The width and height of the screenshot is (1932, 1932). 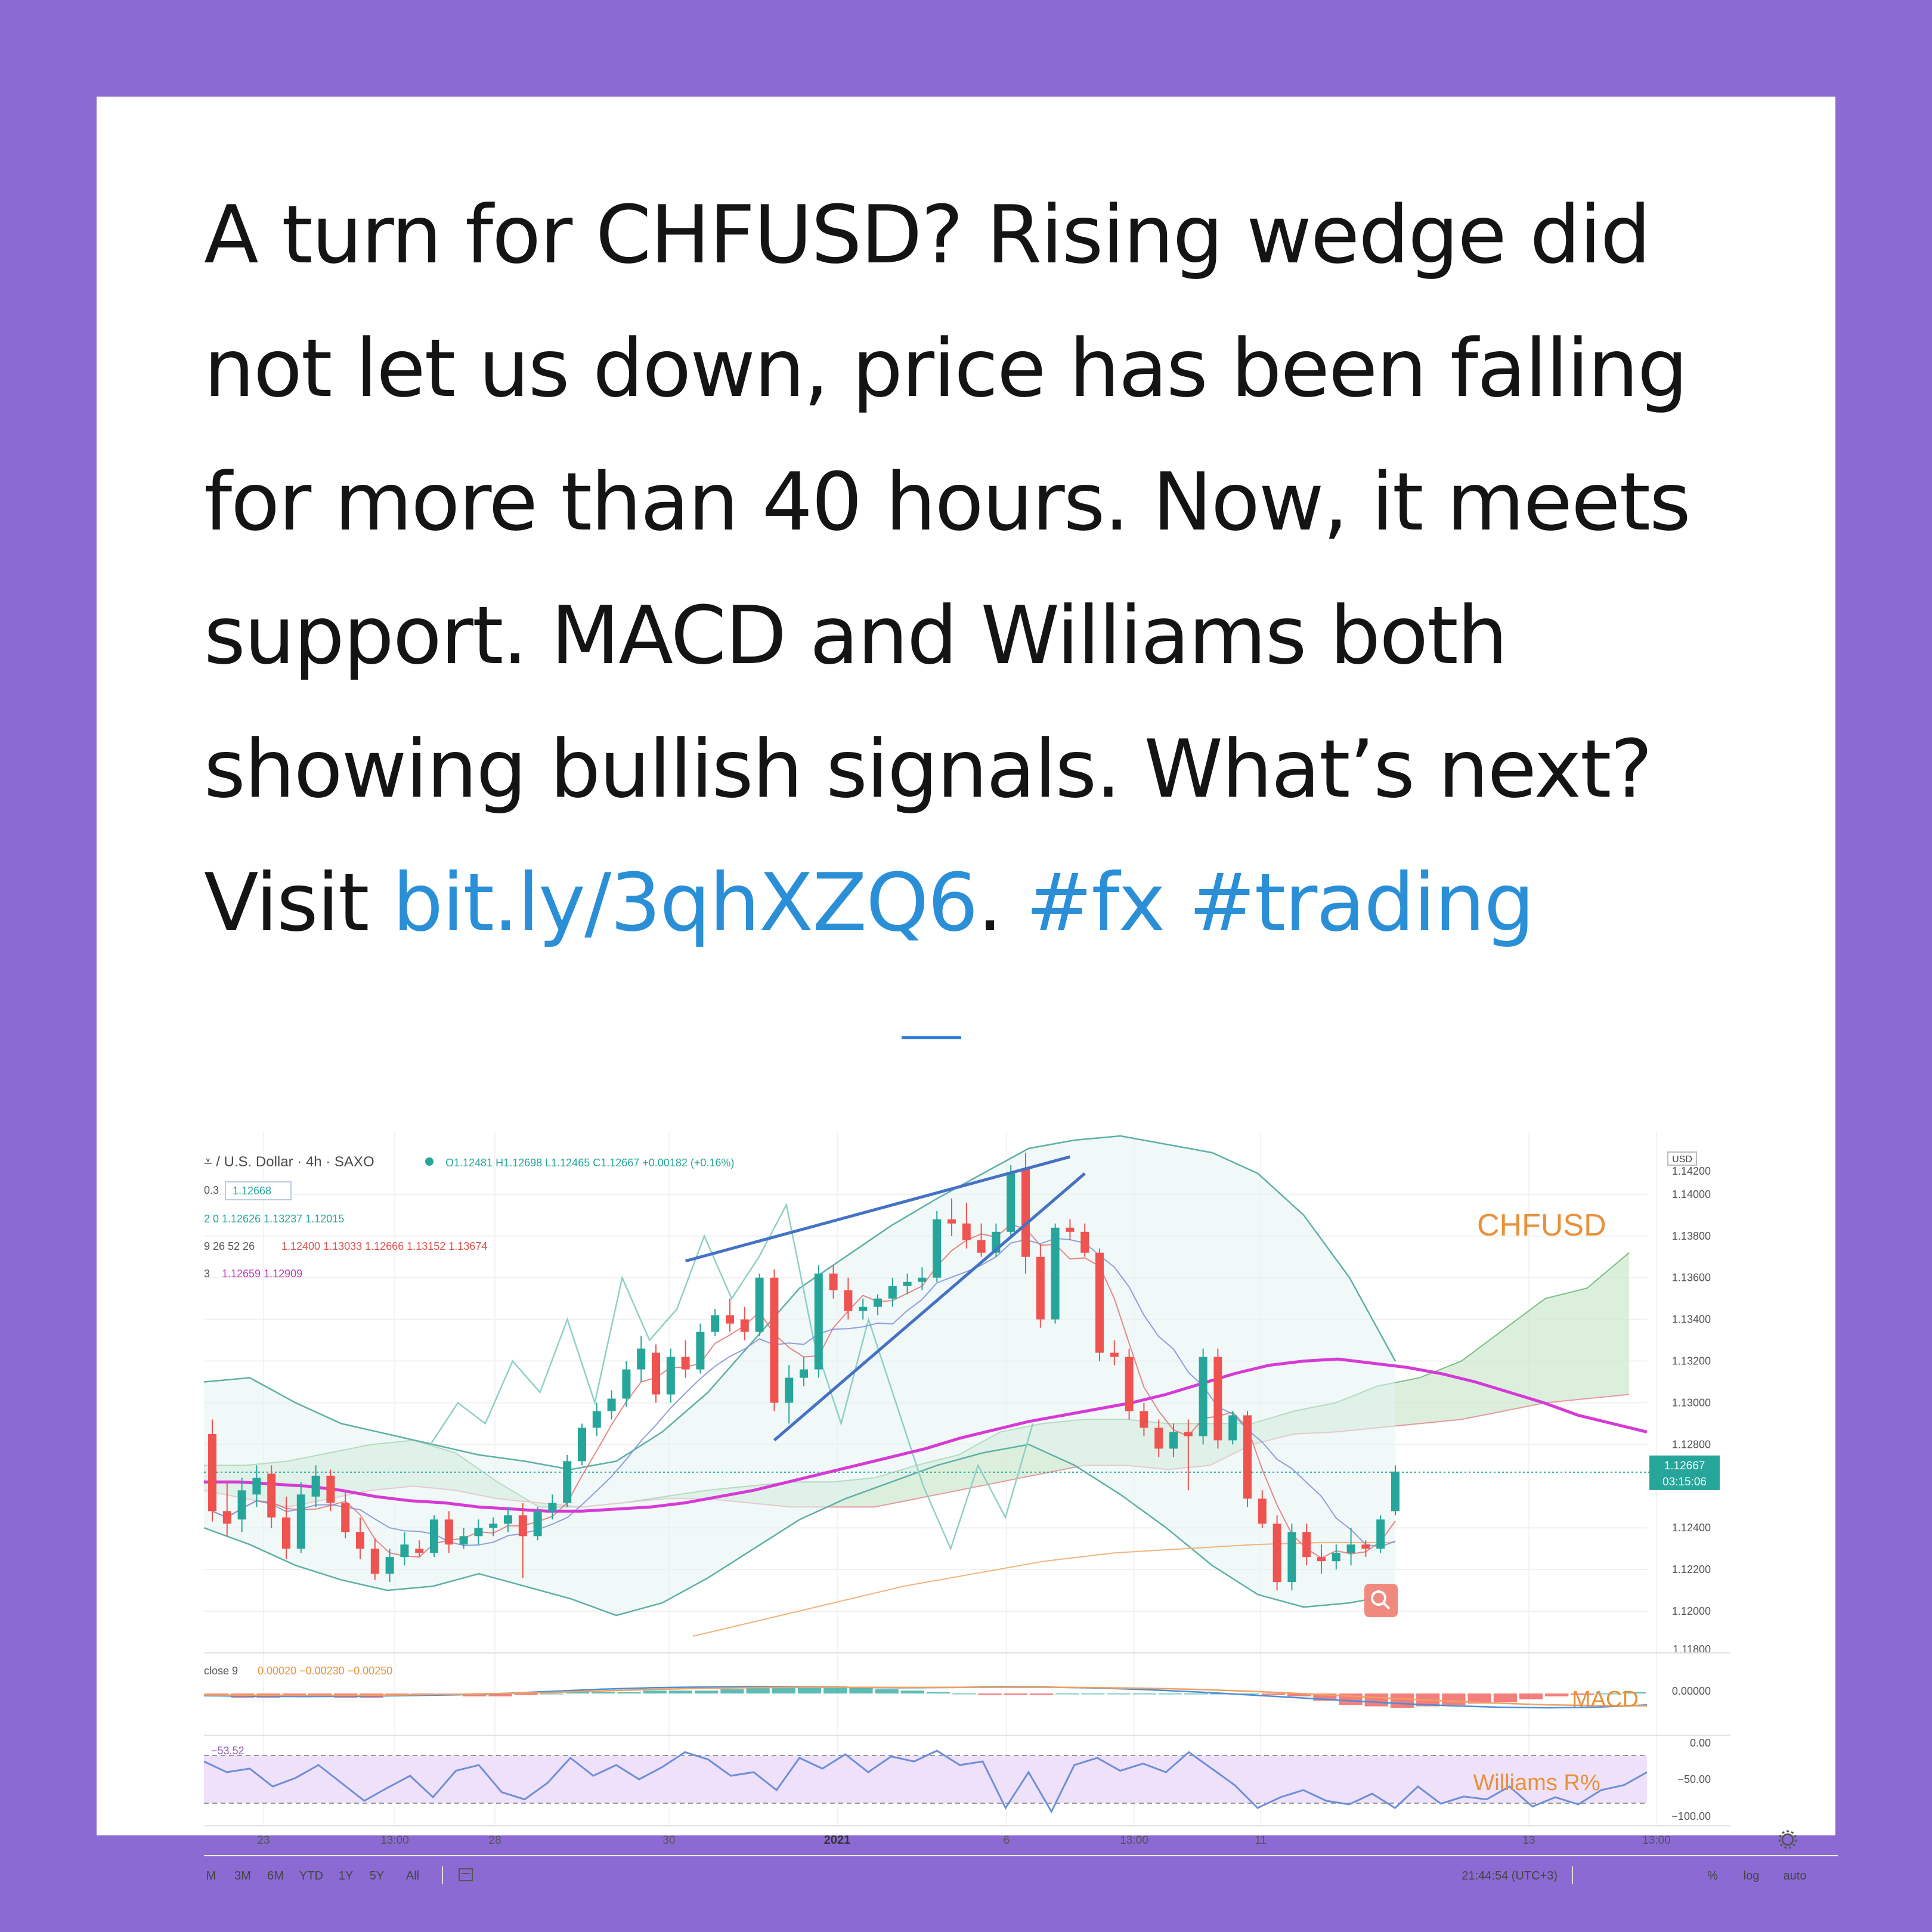 What do you see at coordinates (325, 1671) in the screenshot?
I see `macd-legend-values: 0.00020 −0.00230 −0.00250` at bounding box center [325, 1671].